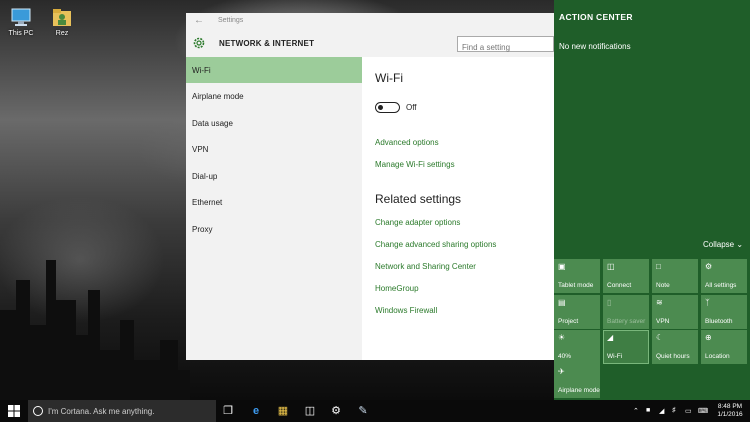 The height and width of the screenshot is (422, 750). Describe the element at coordinates (626, 312) in the screenshot. I see `quick-action-battery-saver: ▯ Battery saver` at that location.